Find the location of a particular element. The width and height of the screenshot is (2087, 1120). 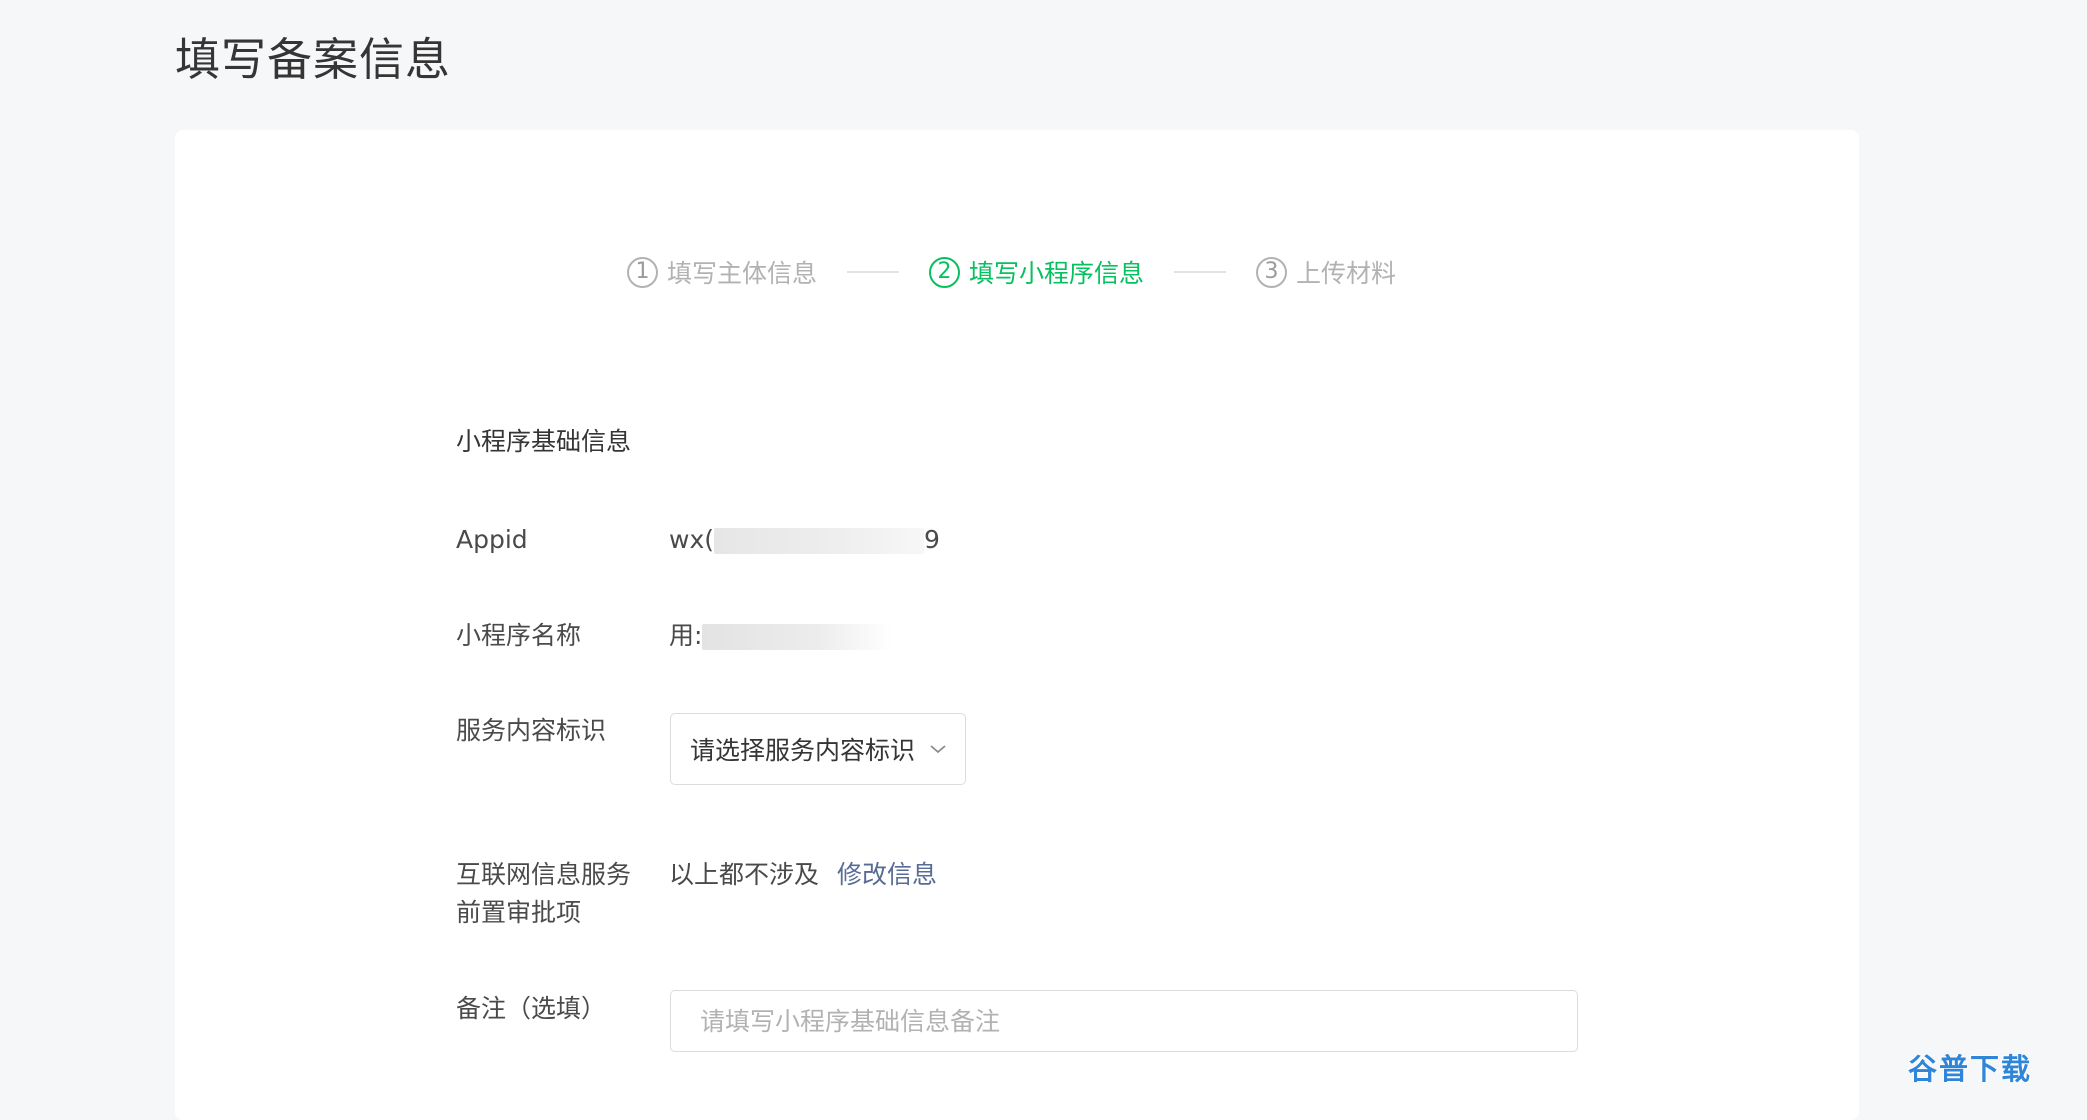

step-3-number: 3 is located at coordinates (1272, 272).